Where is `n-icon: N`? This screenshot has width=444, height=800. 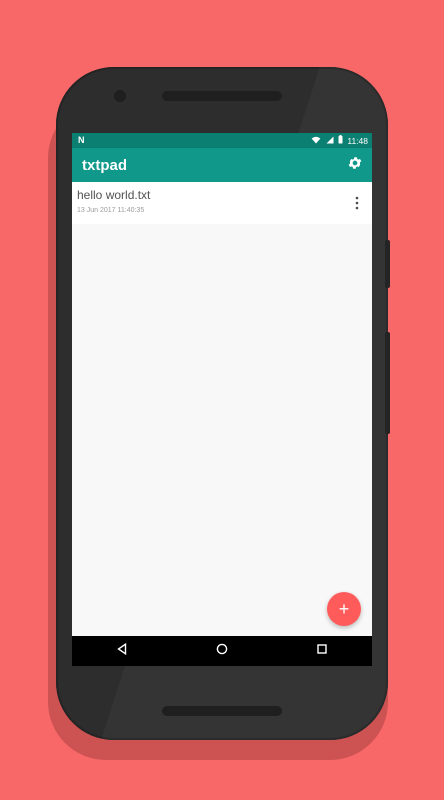
n-icon: N is located at coordinates (81, 140).